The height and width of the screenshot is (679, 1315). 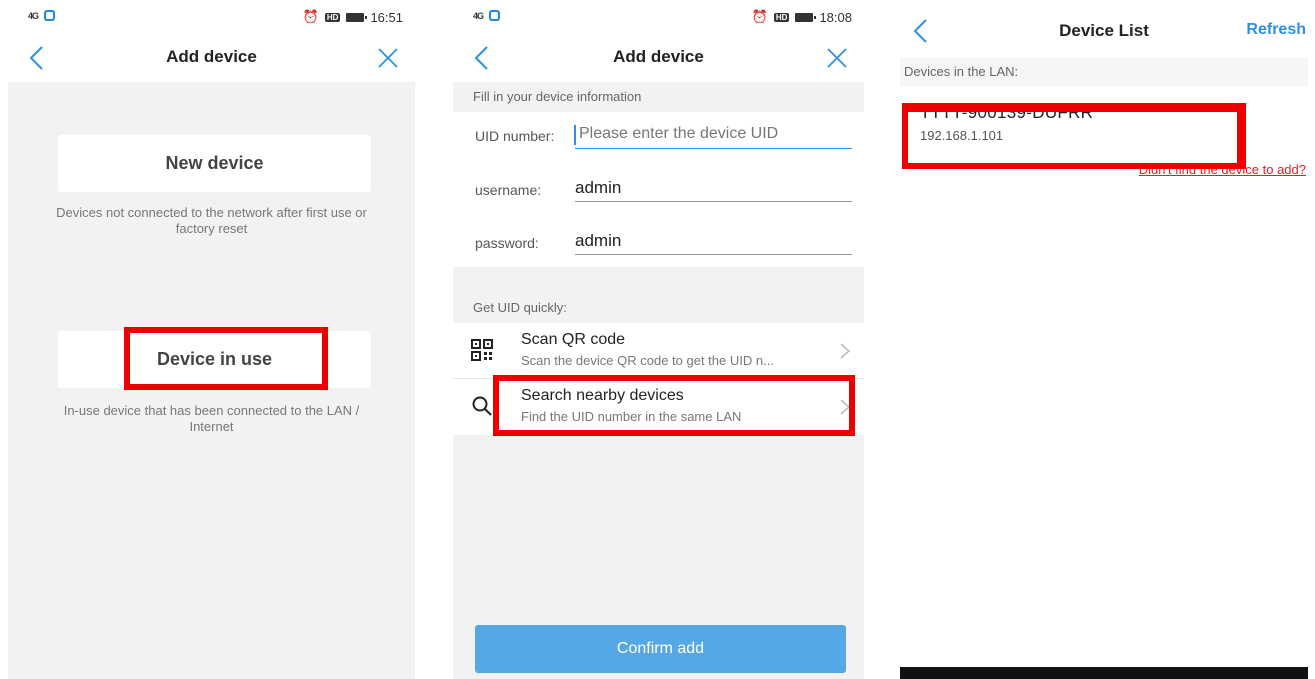 I want to click on status-bar: 4G ⏰ HD 18:08, so click(x=658, y=17).